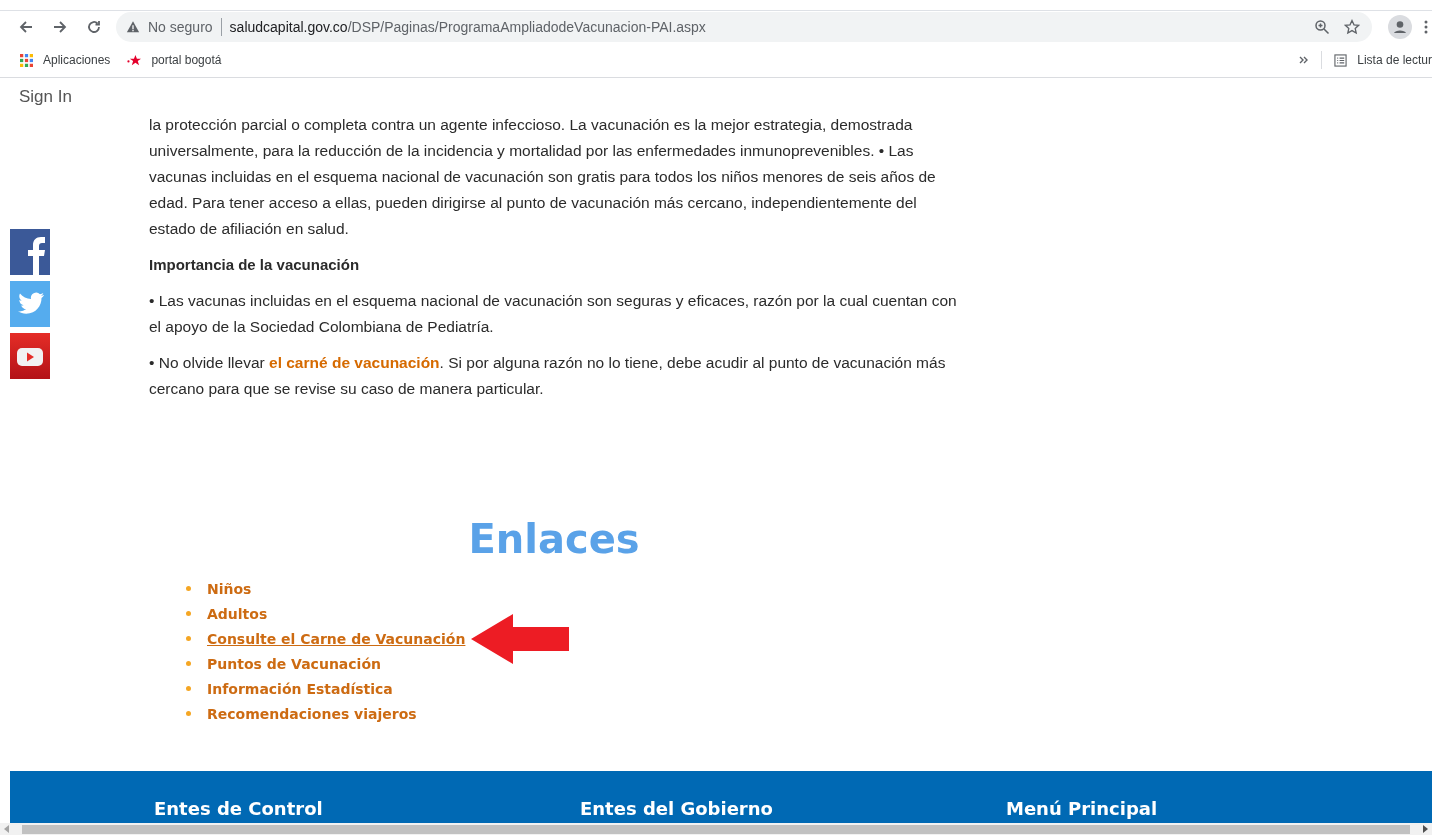 The image size is (1432, 835). I want to click on menu-icon, so click(1426, 27).